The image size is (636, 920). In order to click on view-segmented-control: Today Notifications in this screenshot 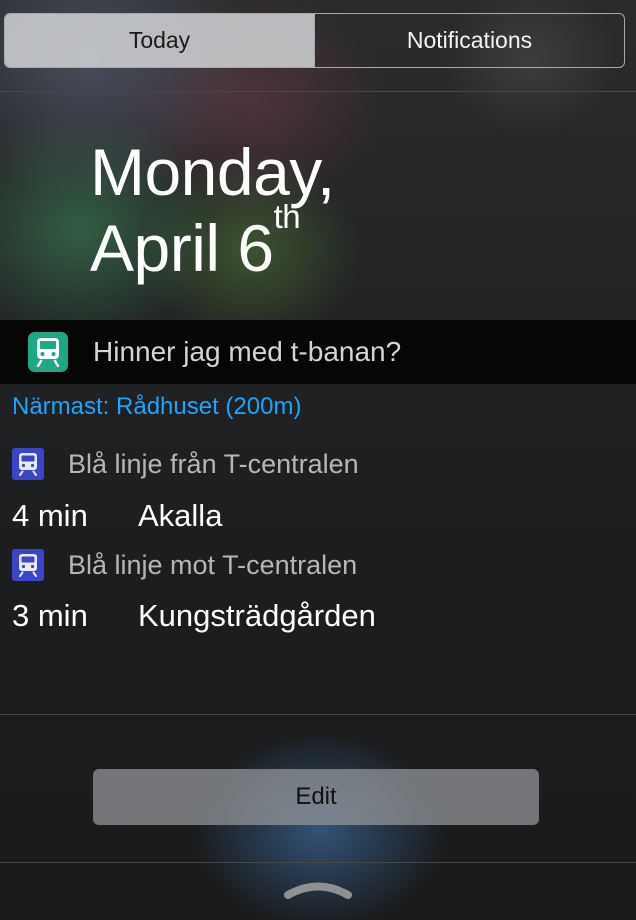, I will do `click(314, 40)`.